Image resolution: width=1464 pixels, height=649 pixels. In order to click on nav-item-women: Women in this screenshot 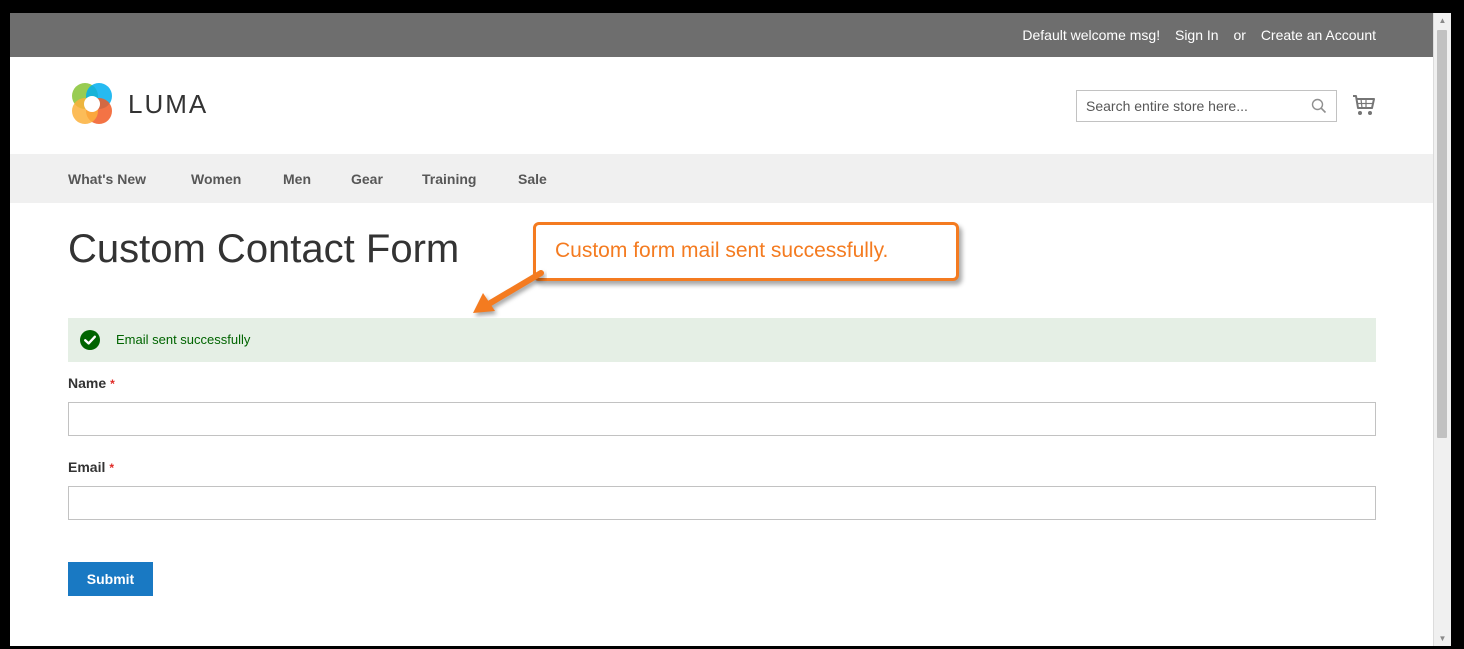, I will do `click(216, 179)`.